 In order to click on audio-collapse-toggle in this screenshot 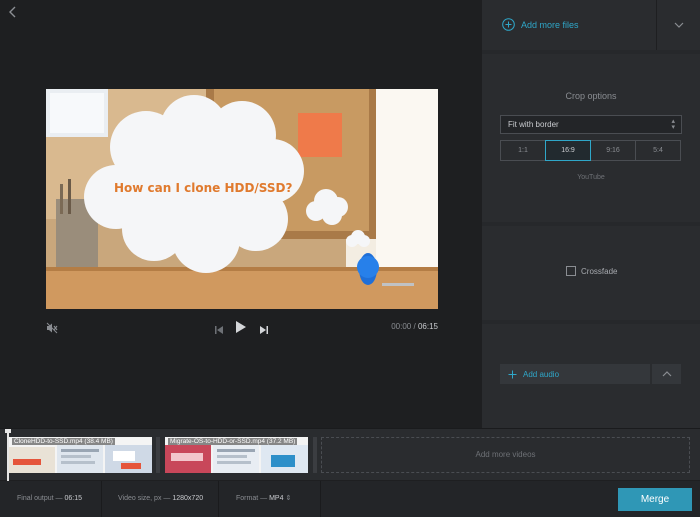, I will do `click(666, 374)`.